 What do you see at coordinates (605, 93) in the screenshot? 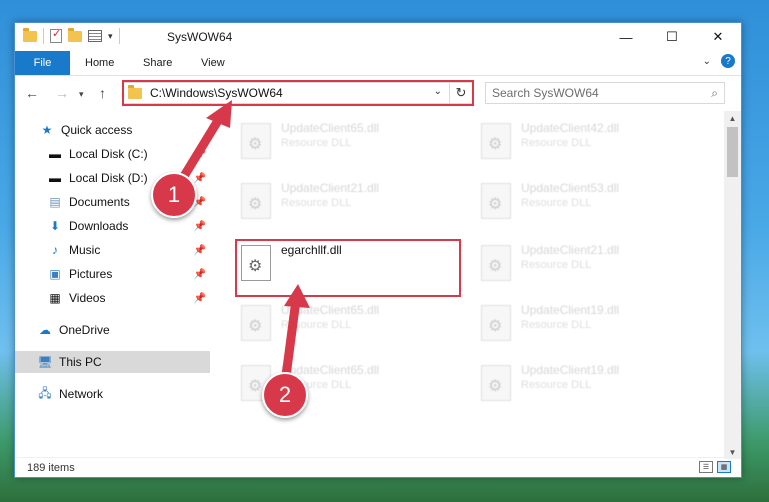
I see `search-box: Search SysWOW64 ⌕` at bounding box center [605, 93].